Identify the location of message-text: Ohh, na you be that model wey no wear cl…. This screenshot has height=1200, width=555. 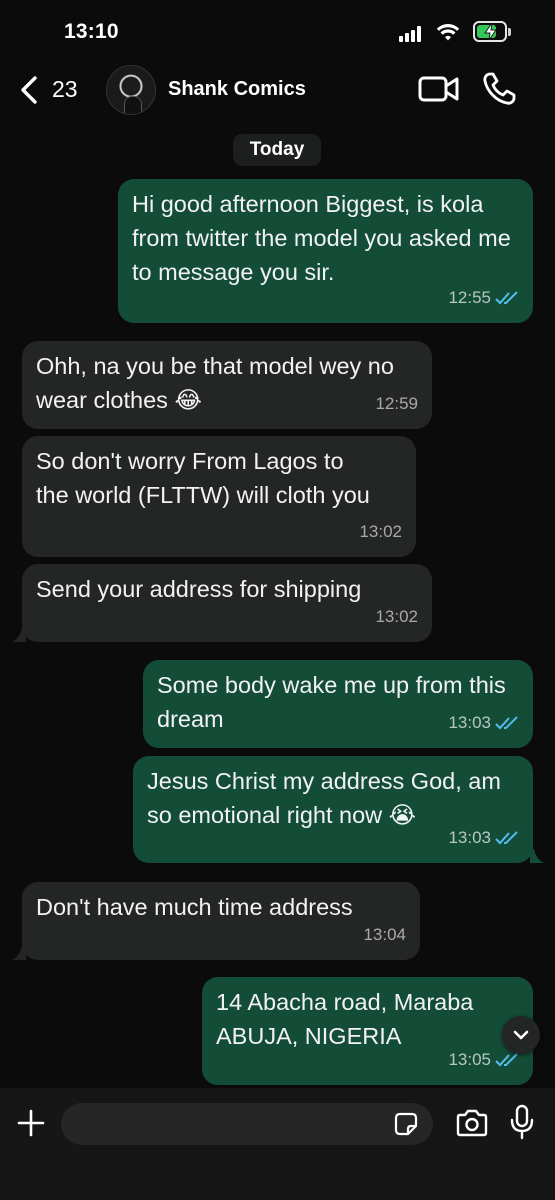
(215, 383).